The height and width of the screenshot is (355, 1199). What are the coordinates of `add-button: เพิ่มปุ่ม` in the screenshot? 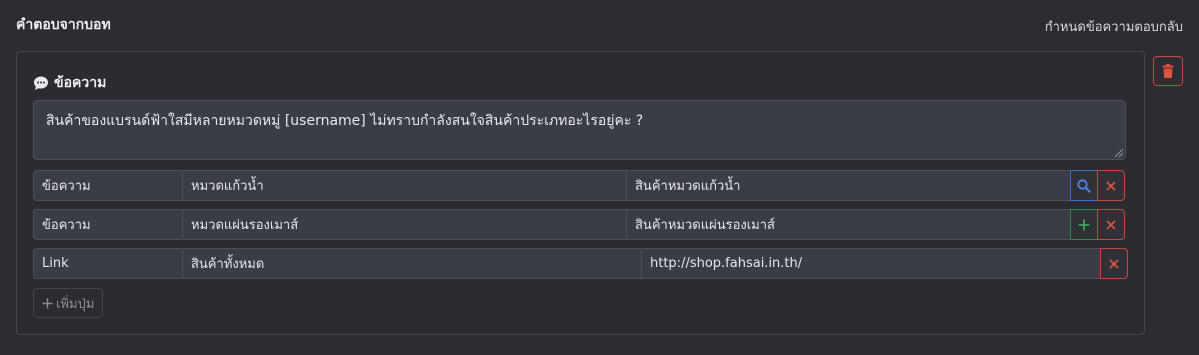 It's located at (68, 303).